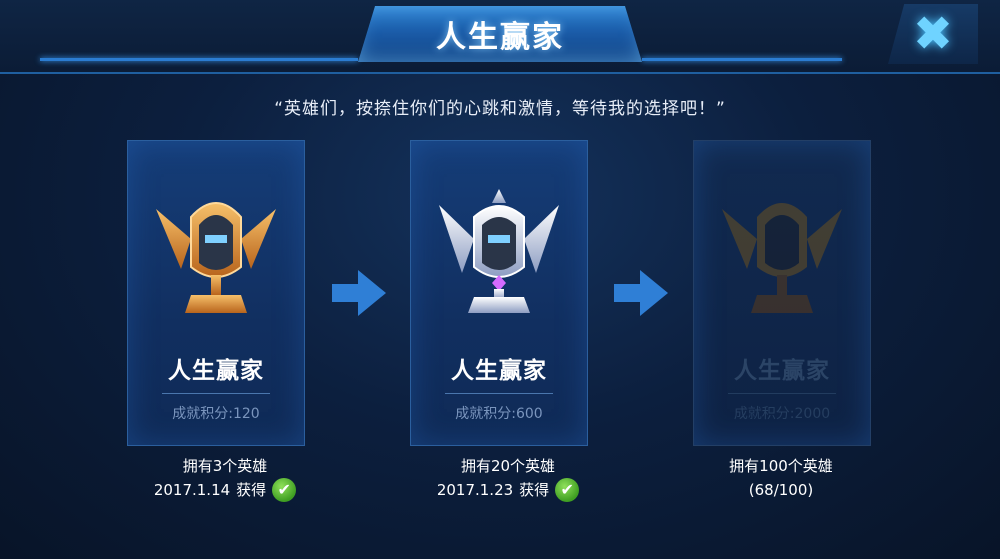 The height and width of the screenshot is (559, 1000). I want to click on hero-quote: “英雄们，按捺住你们的心跳和激情，等待我的选择吧！”, so click(500, 109).